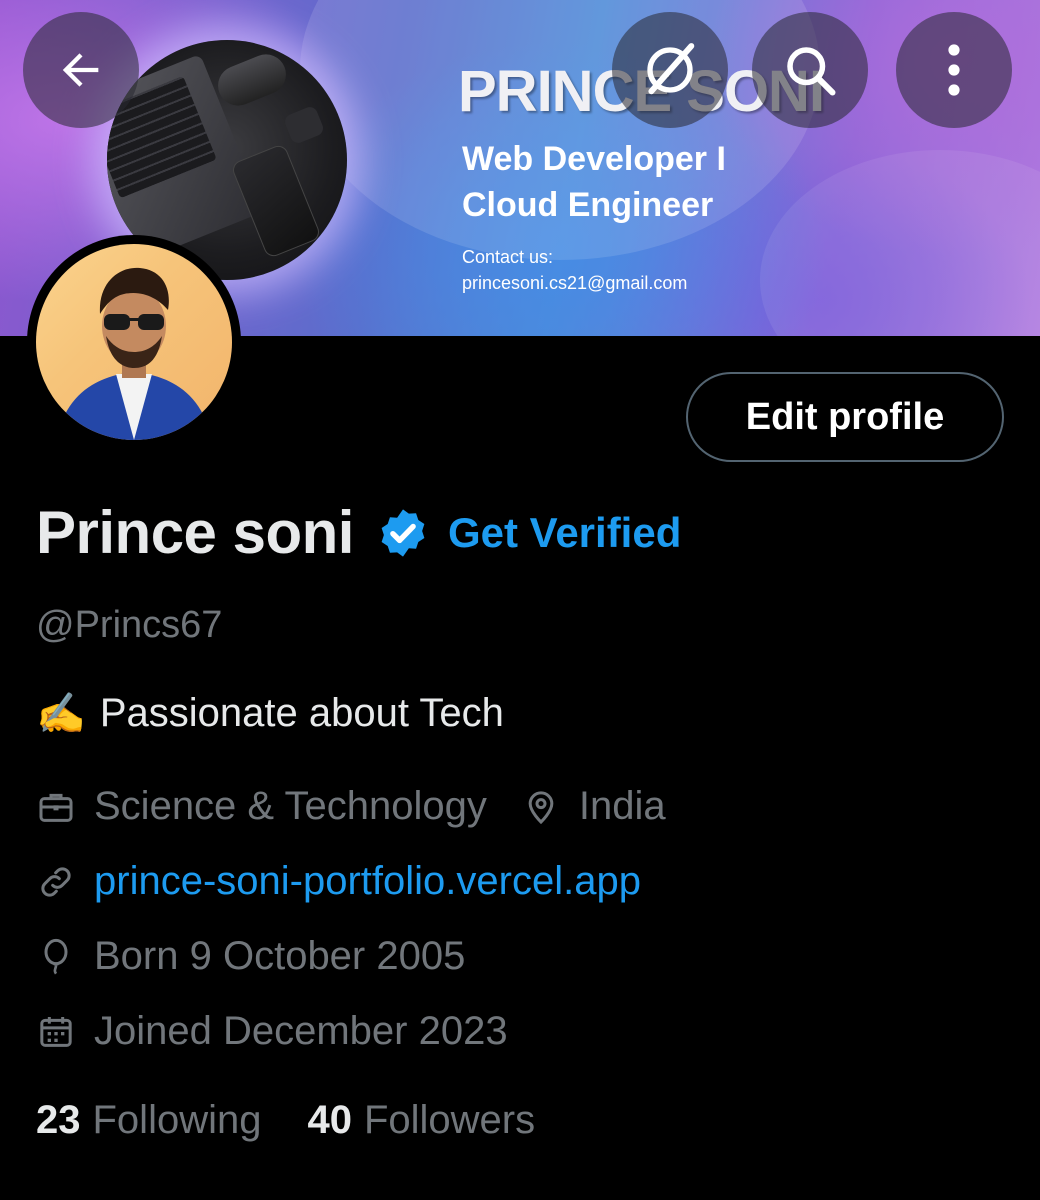 This screenshot has width=1040, height=1200. Describe the element at coordinates (195, 532) in the screenshot. I see `display-name: Prince soni` at that location.